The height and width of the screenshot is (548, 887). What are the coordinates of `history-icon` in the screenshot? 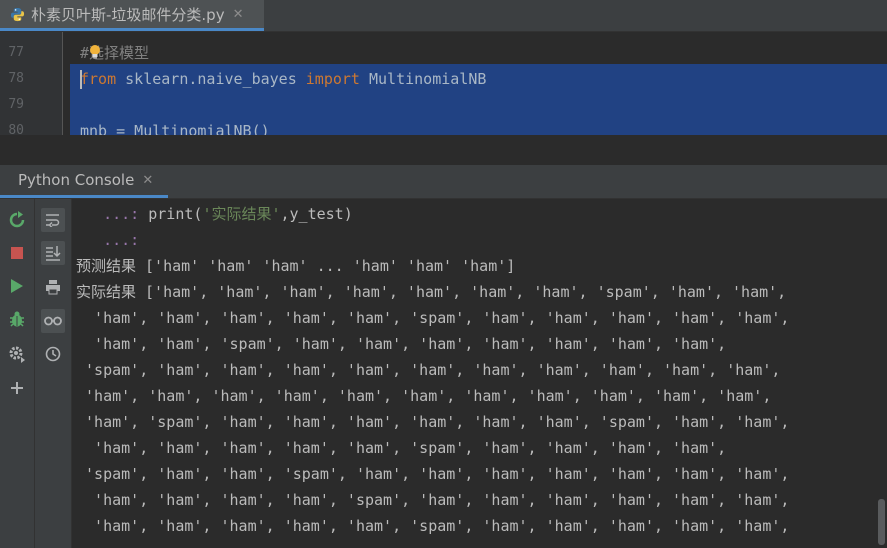 It's located at (53, 354).